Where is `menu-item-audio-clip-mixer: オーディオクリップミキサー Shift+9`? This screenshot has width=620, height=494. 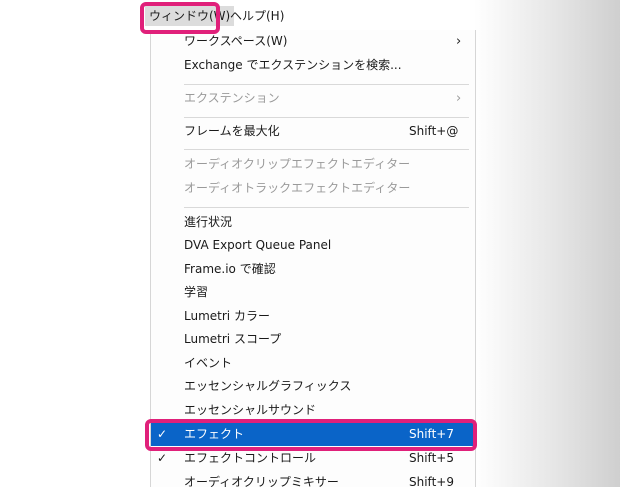 menu-item-audio-clip-mixer: オーディオクリップミキサー Shift+9 is located at coordinates (313, 482).